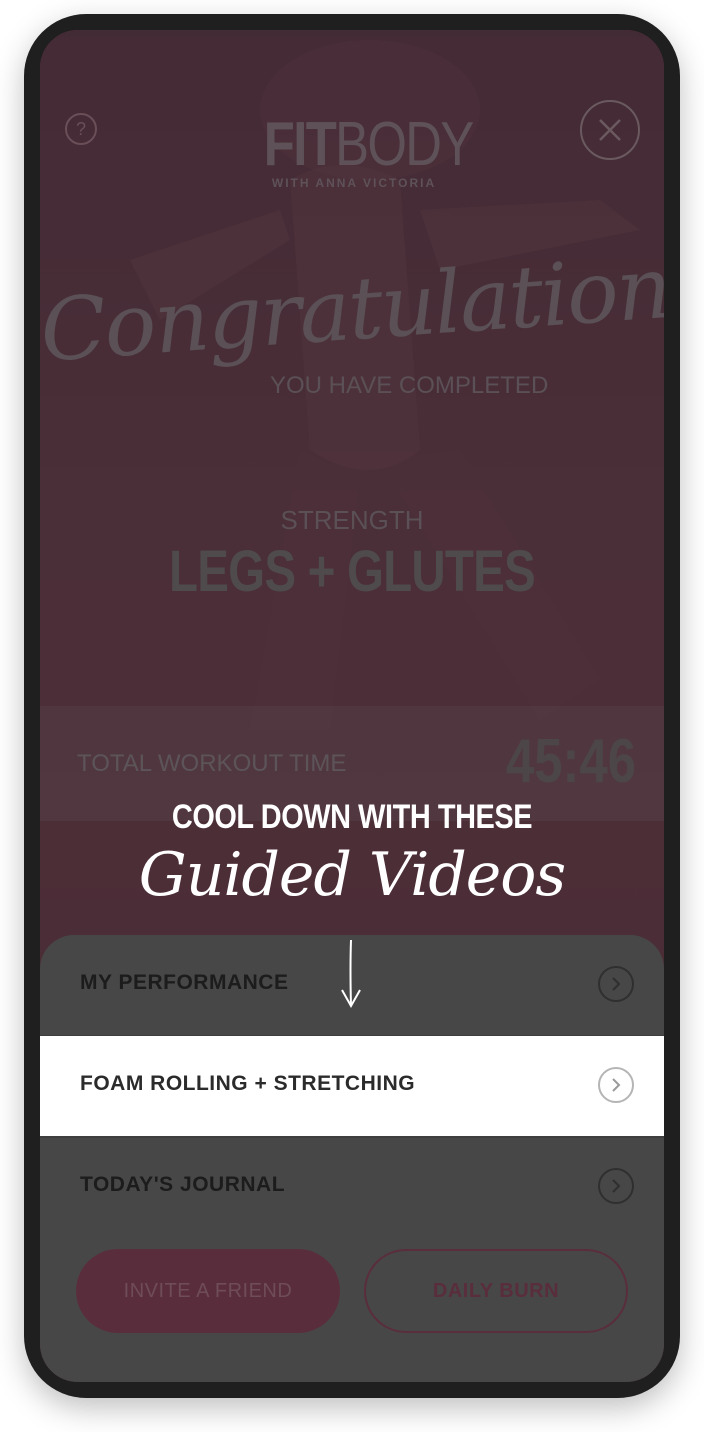  I want to click on close-icon, so click(610, 130).